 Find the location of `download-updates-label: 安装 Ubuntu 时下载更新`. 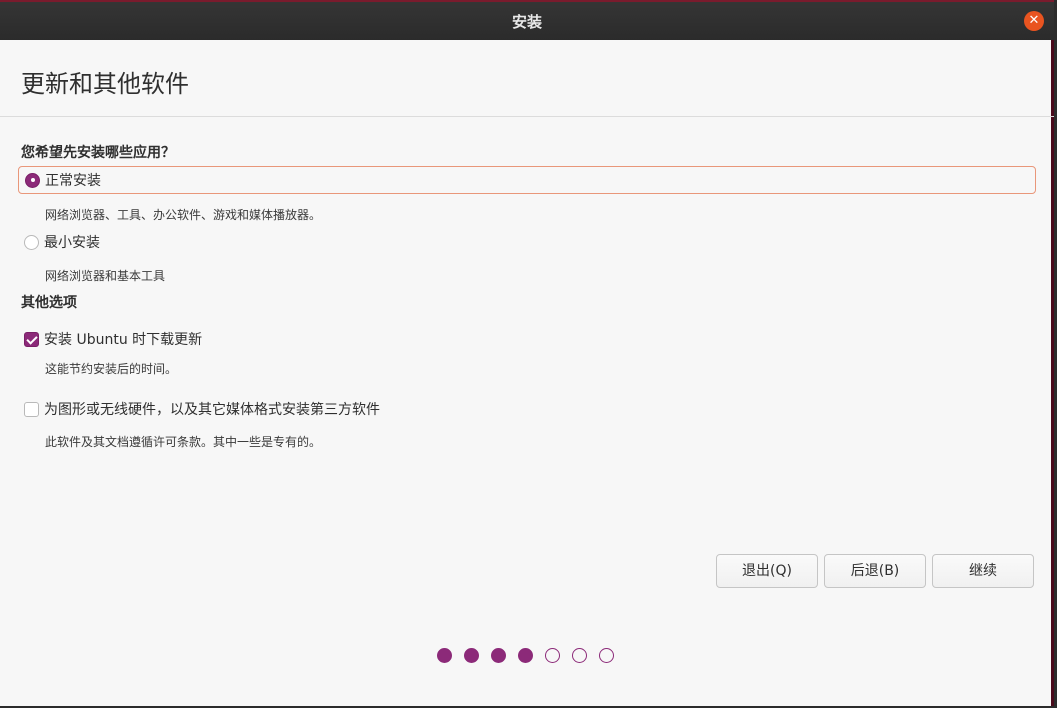

download-updates-label: 安装 Ubuntu 时下载更新 is located at coordinates (123, 340).